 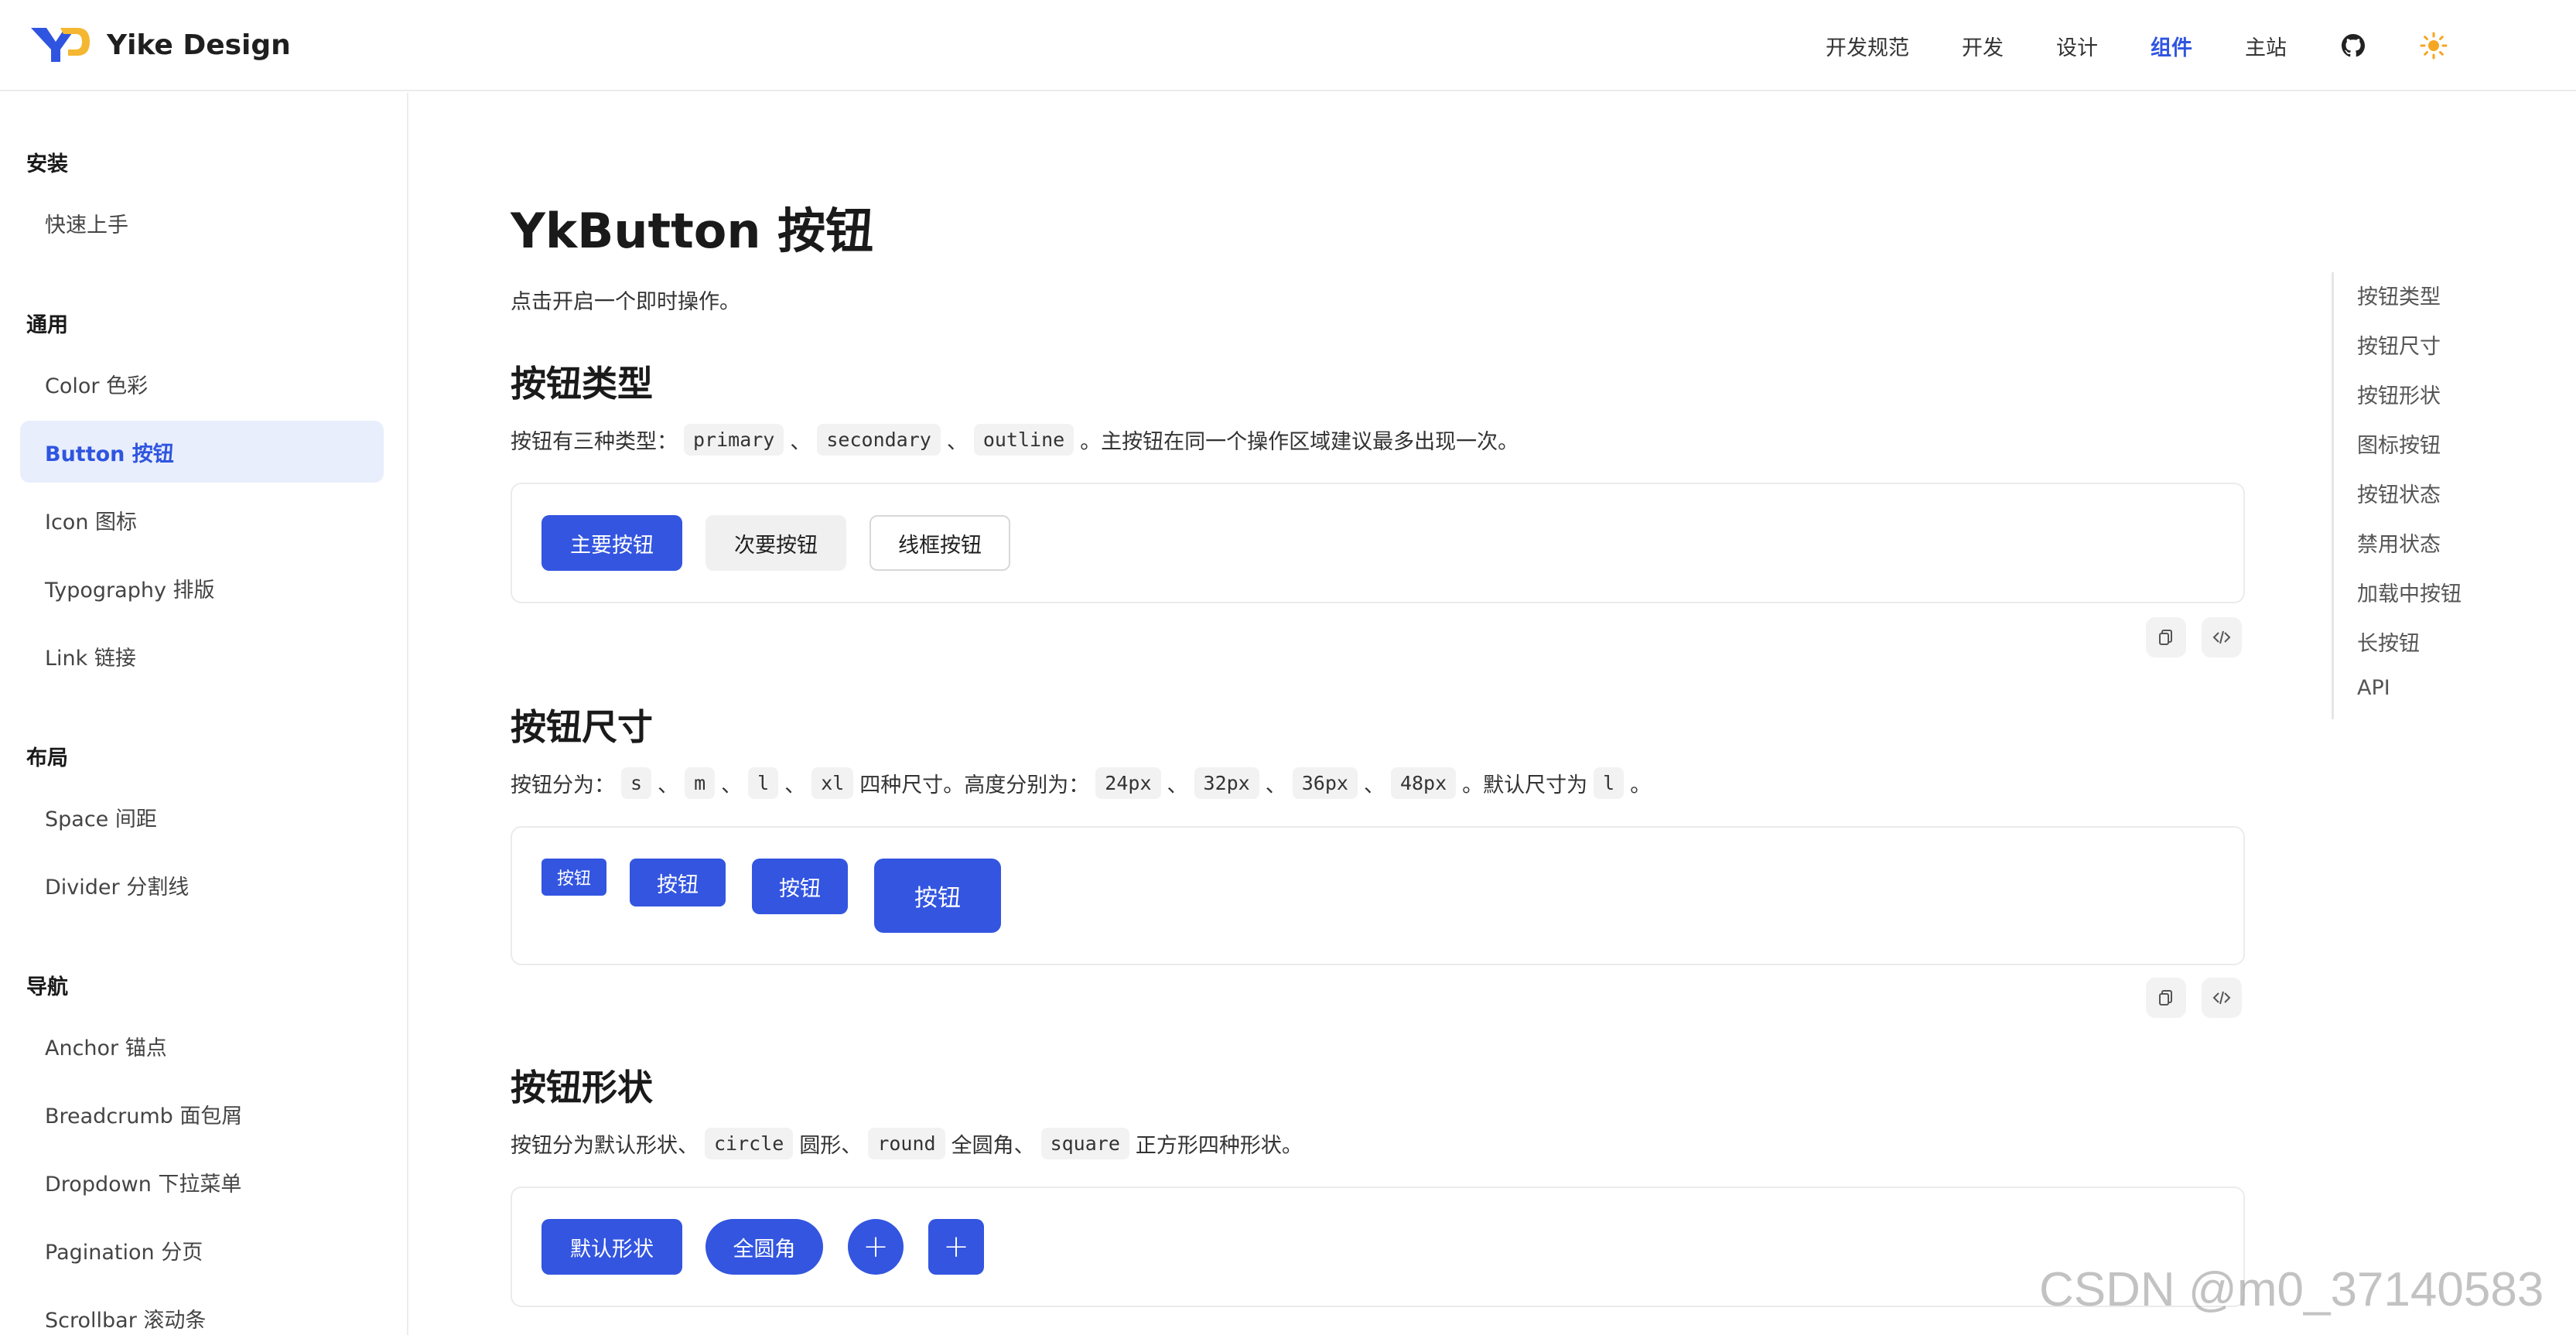 I want to click on brand-name: Yike Design, so click(x=199, y=45).